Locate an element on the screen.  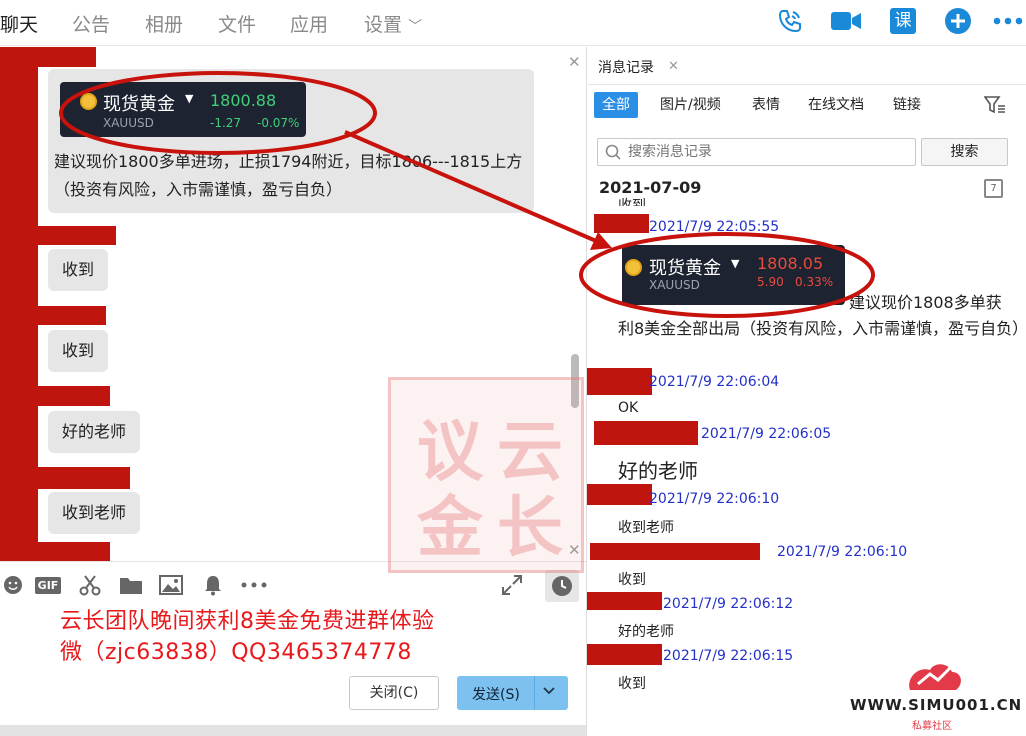
site-logo: WWW.SIMU001.CN 私募社区 is located at coordinates (937, 696).